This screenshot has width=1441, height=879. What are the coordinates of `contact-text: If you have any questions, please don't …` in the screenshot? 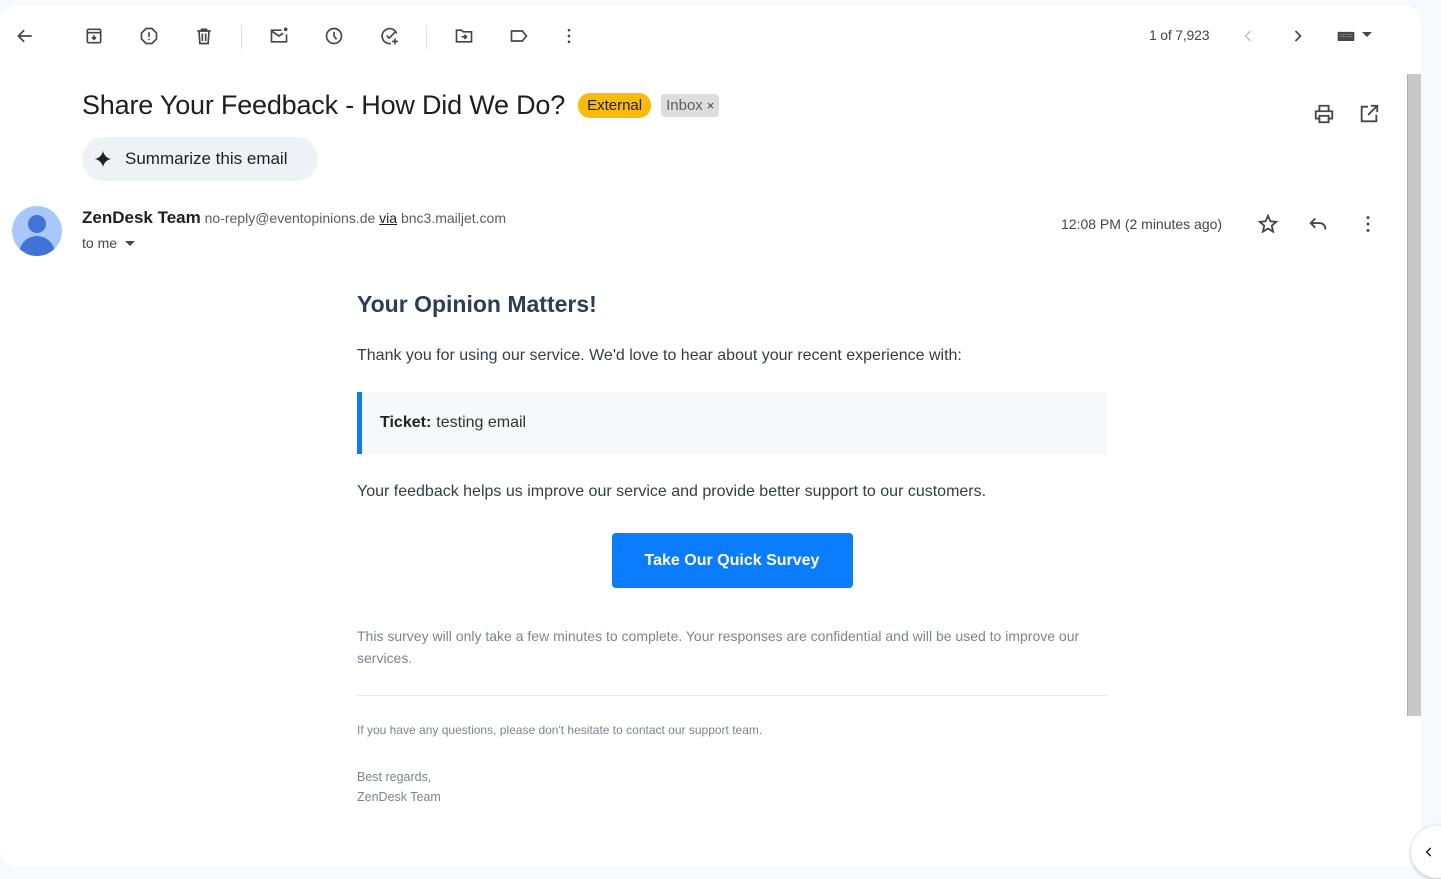 It's located at (560, 730).